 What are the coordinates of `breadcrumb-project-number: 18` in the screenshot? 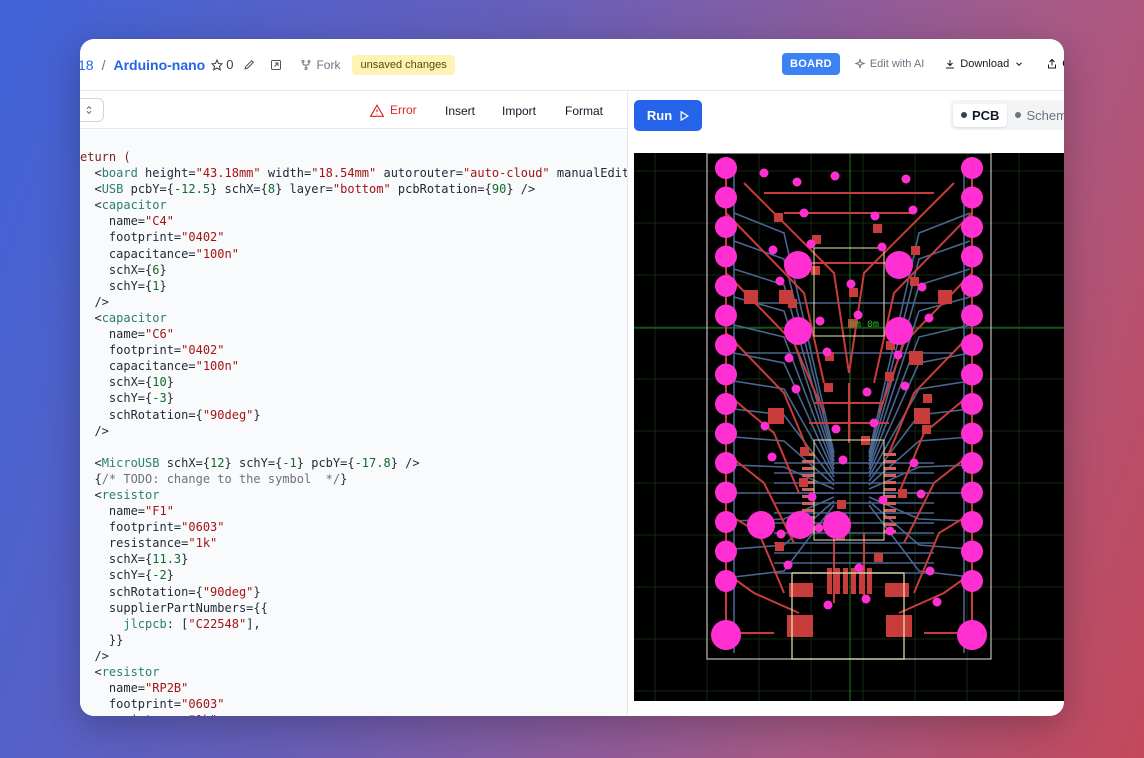 It's located at (87, 65).